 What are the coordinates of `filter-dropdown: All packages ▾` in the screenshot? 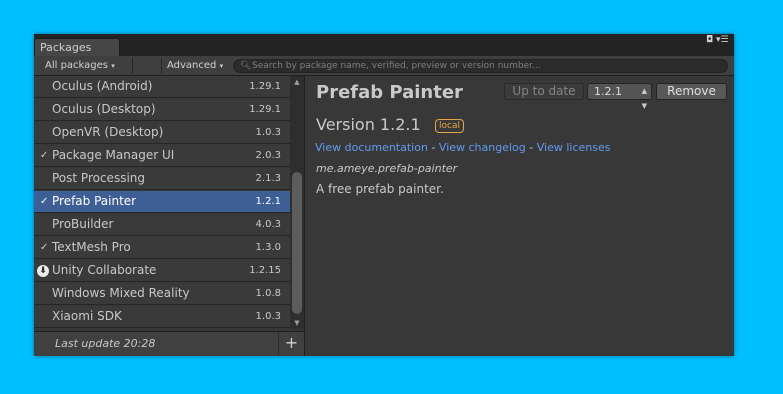 It's located at (80, 65).